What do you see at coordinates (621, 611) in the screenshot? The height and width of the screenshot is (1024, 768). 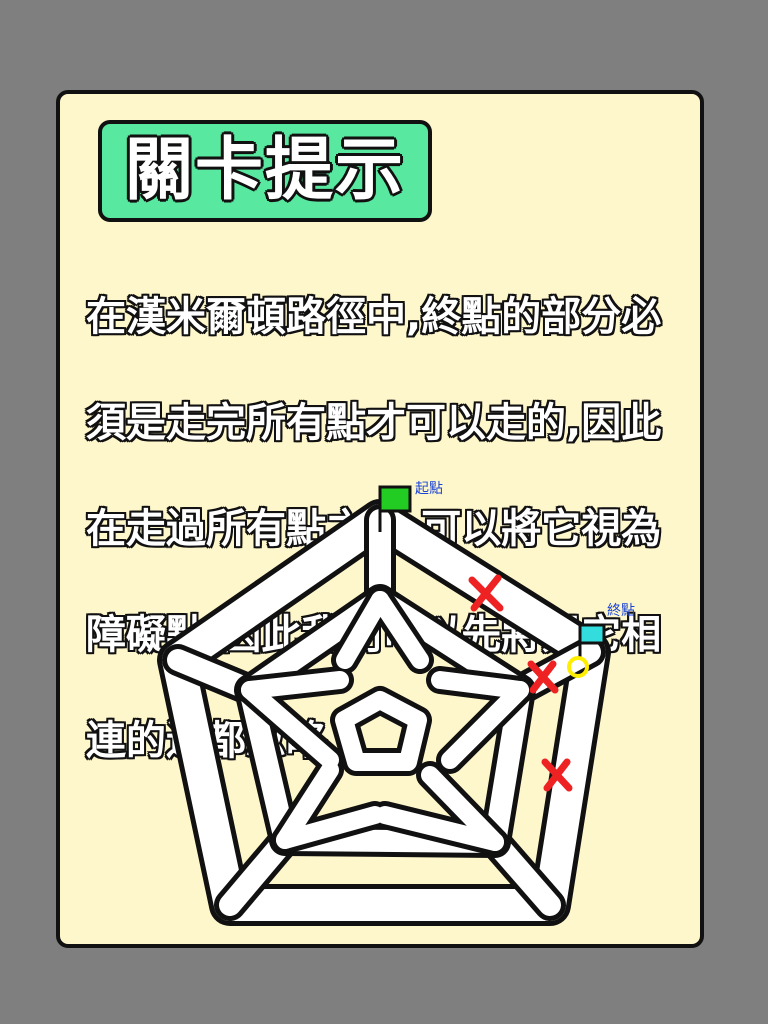 I see `end-label: 終點` at bounding box center [621, 611].